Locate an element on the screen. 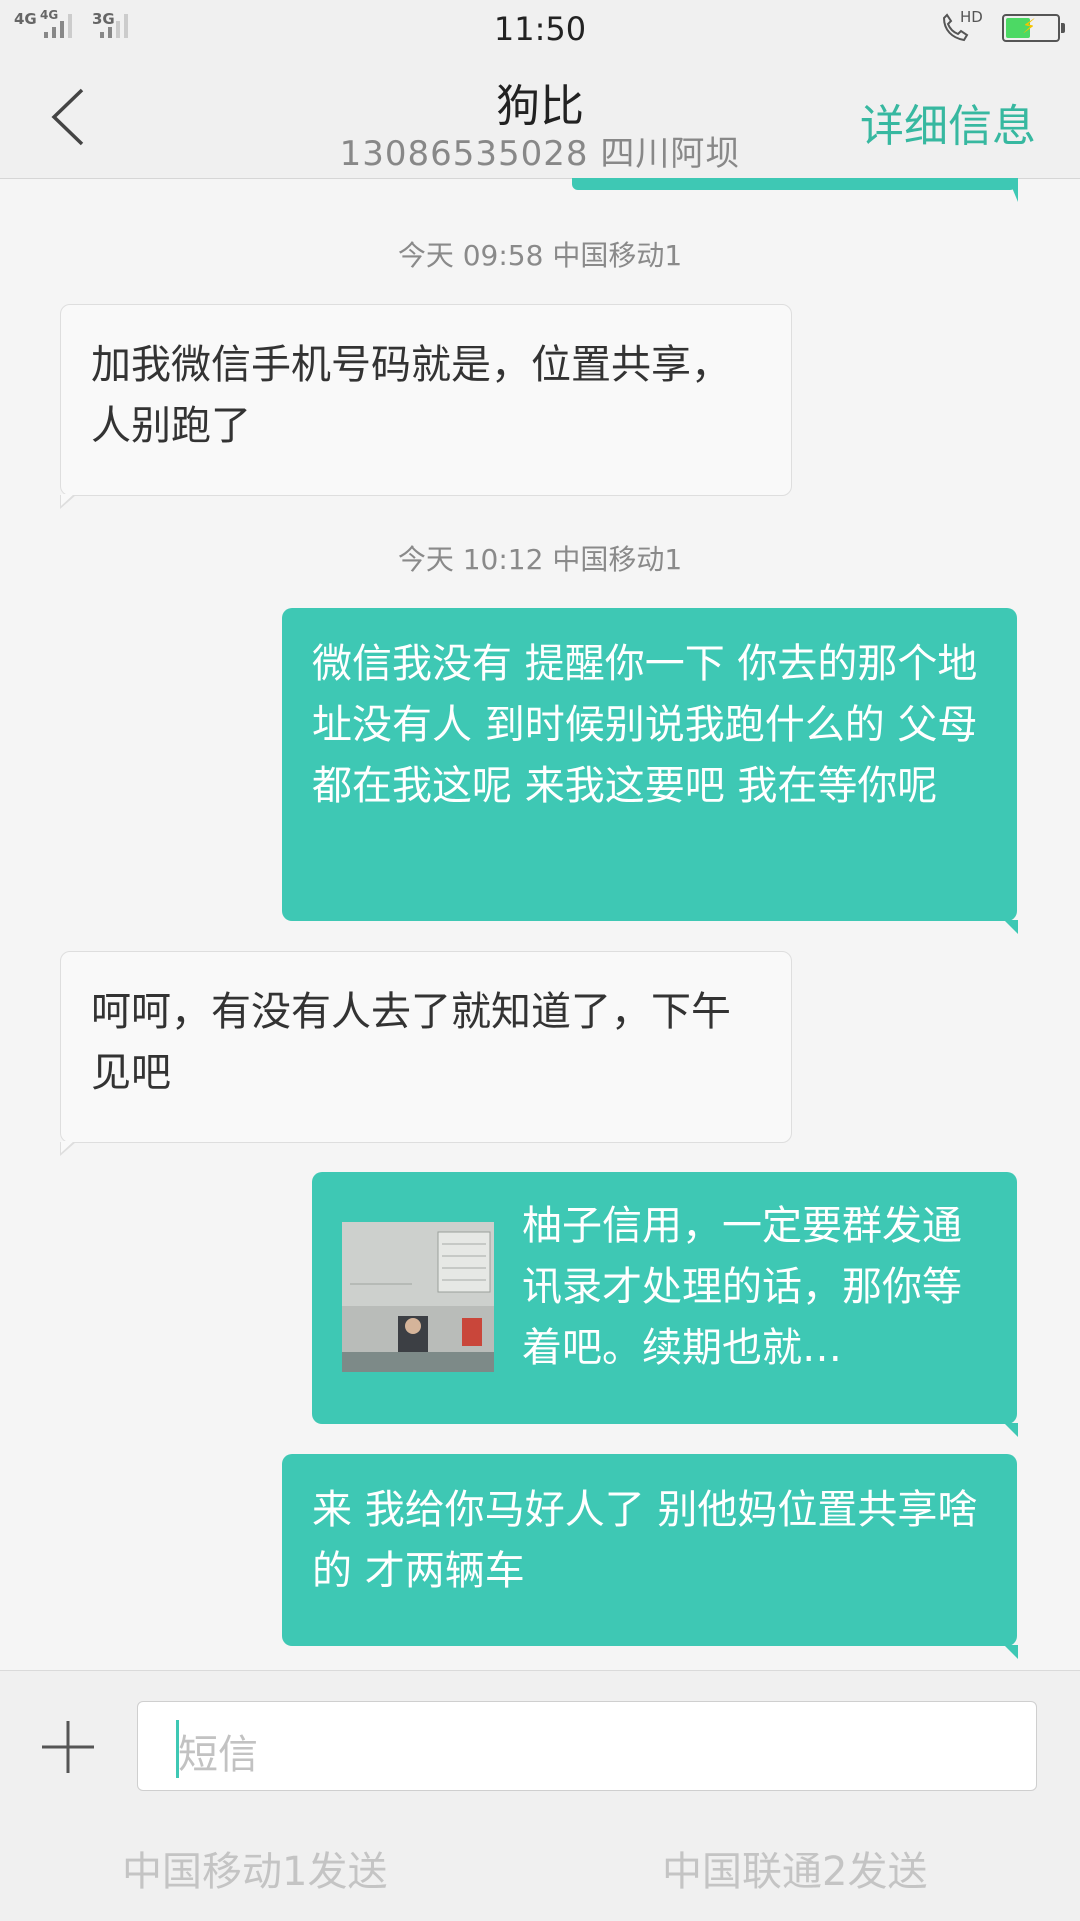 Image resolution: width=1080 pixels, height=1921 pixels. status-time: 11:50 is located at coordinates (540, 29).